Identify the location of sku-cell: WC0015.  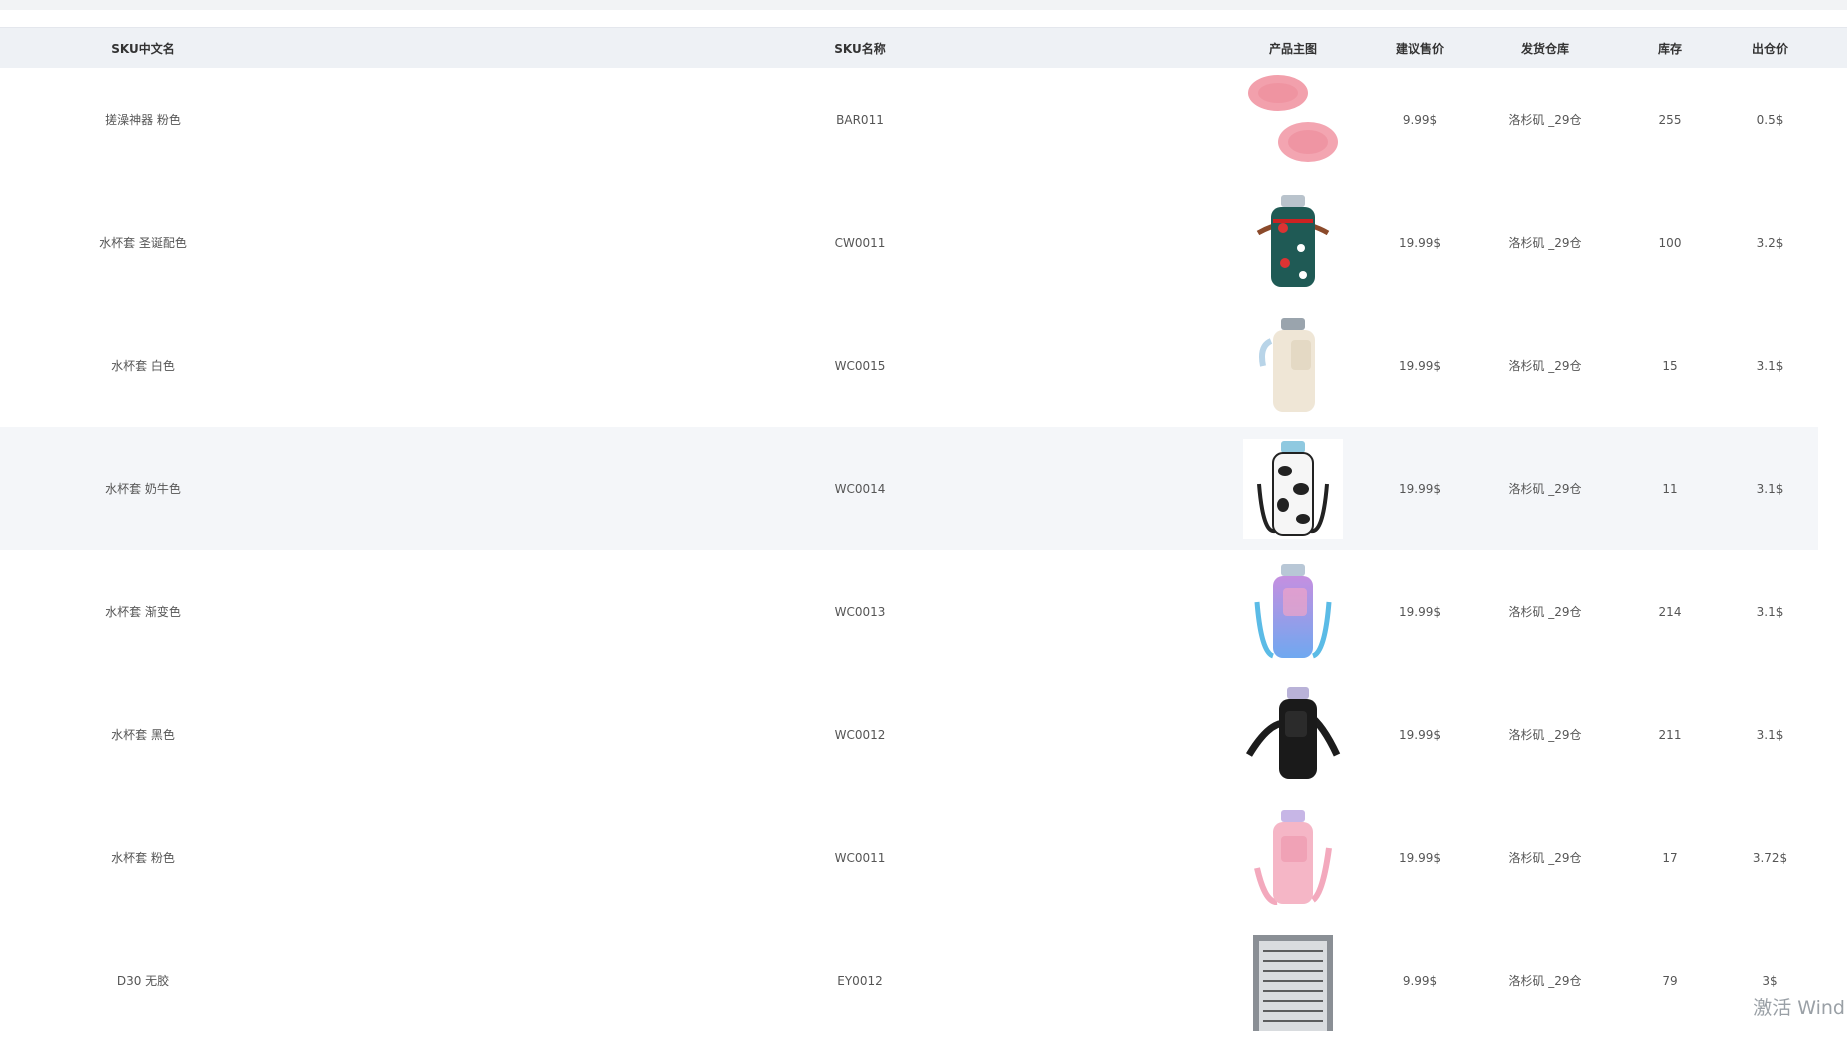
(860, 365).